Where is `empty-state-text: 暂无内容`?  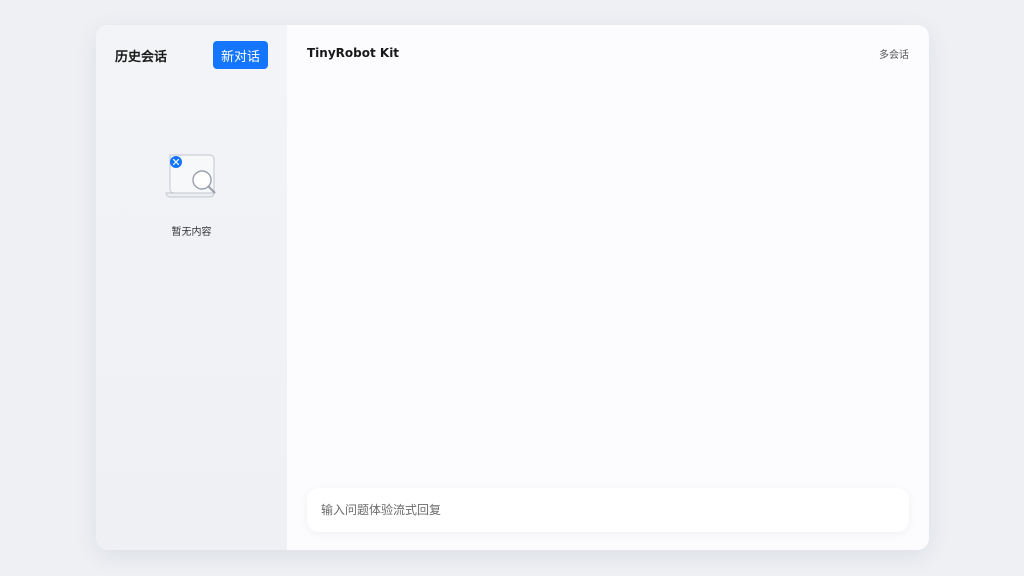
empty-state-text: 暂无内容 is located at coordinates (191, 232).